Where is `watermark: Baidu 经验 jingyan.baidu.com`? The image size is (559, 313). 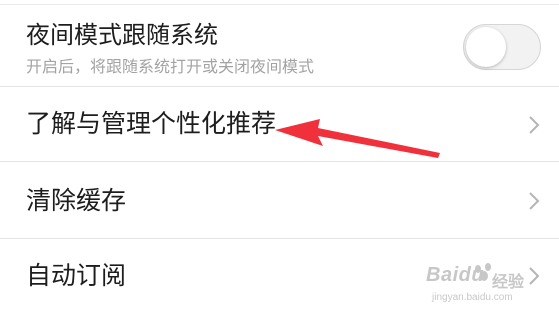
watermark: Baidu 经验 jingyan.baidu.com is located at coordinates (478, 285).